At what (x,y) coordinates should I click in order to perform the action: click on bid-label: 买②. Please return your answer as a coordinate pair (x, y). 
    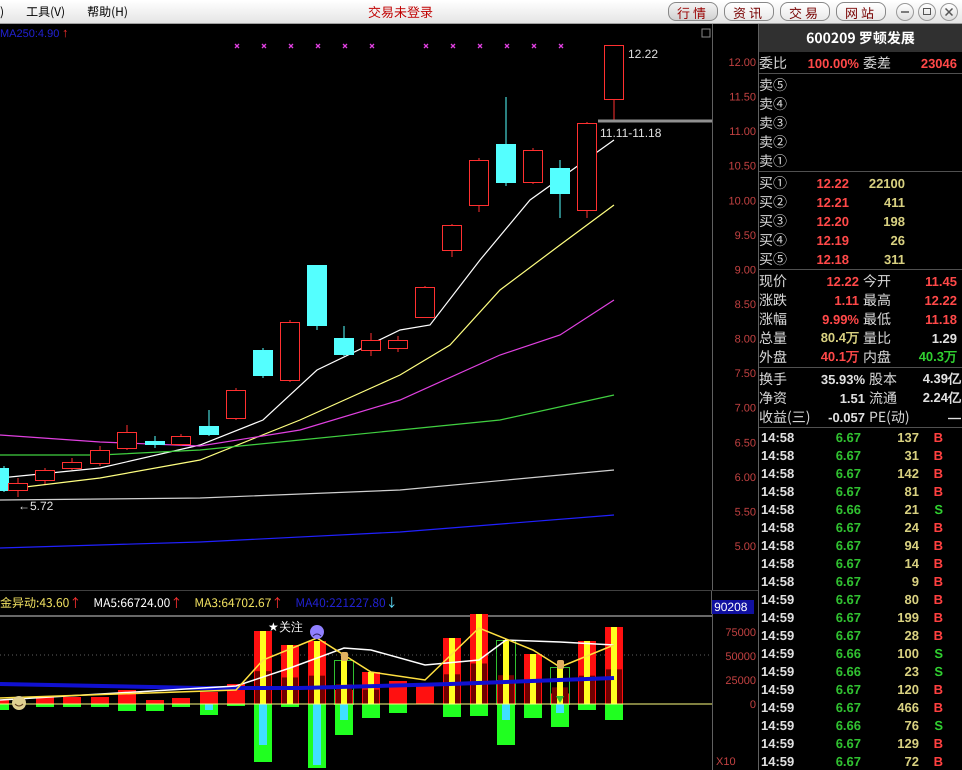
    Looking at the image, I should click on (773, 202).